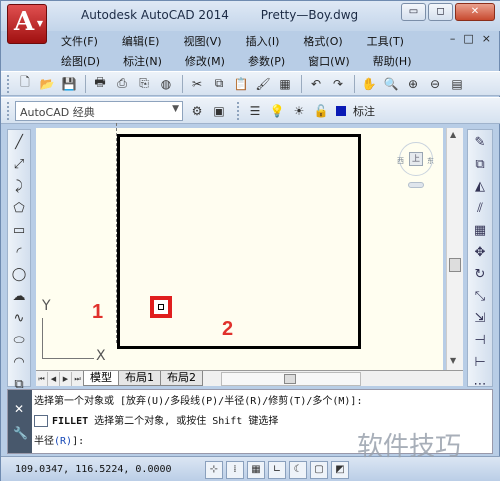 The image size is (500, 481). I want to click on vertical-scrollbar: ▲ ▼, so click(454, 249).